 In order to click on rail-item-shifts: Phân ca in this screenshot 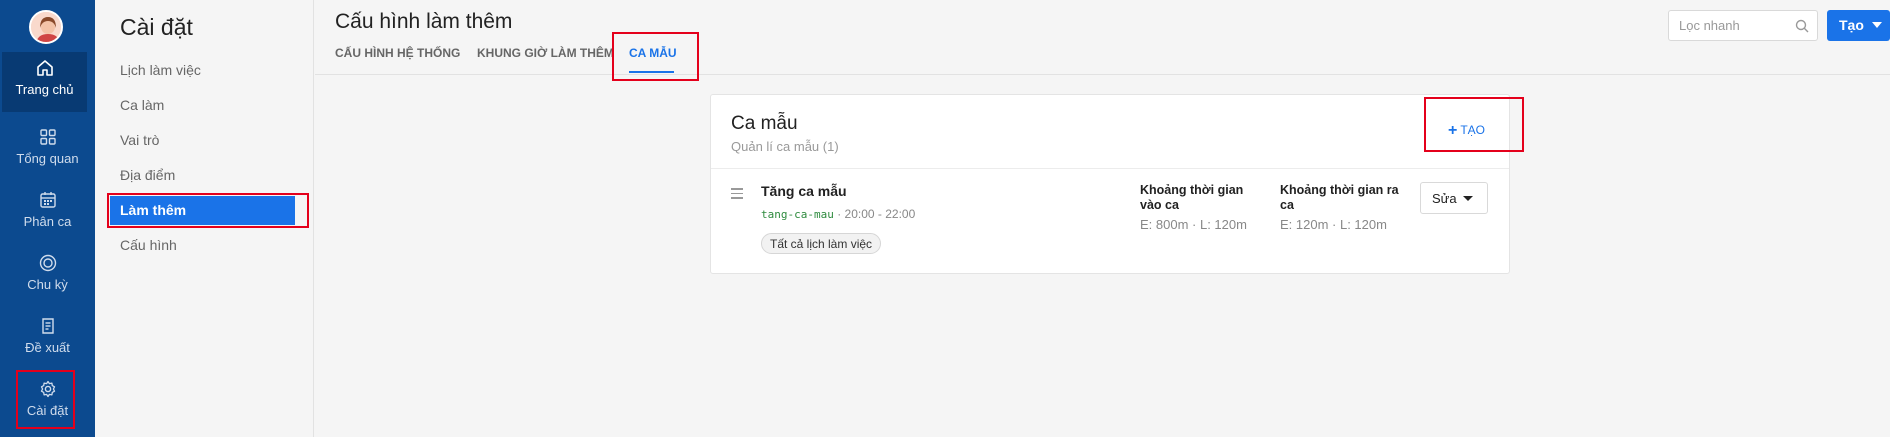, I will do `click(47, 214)`.